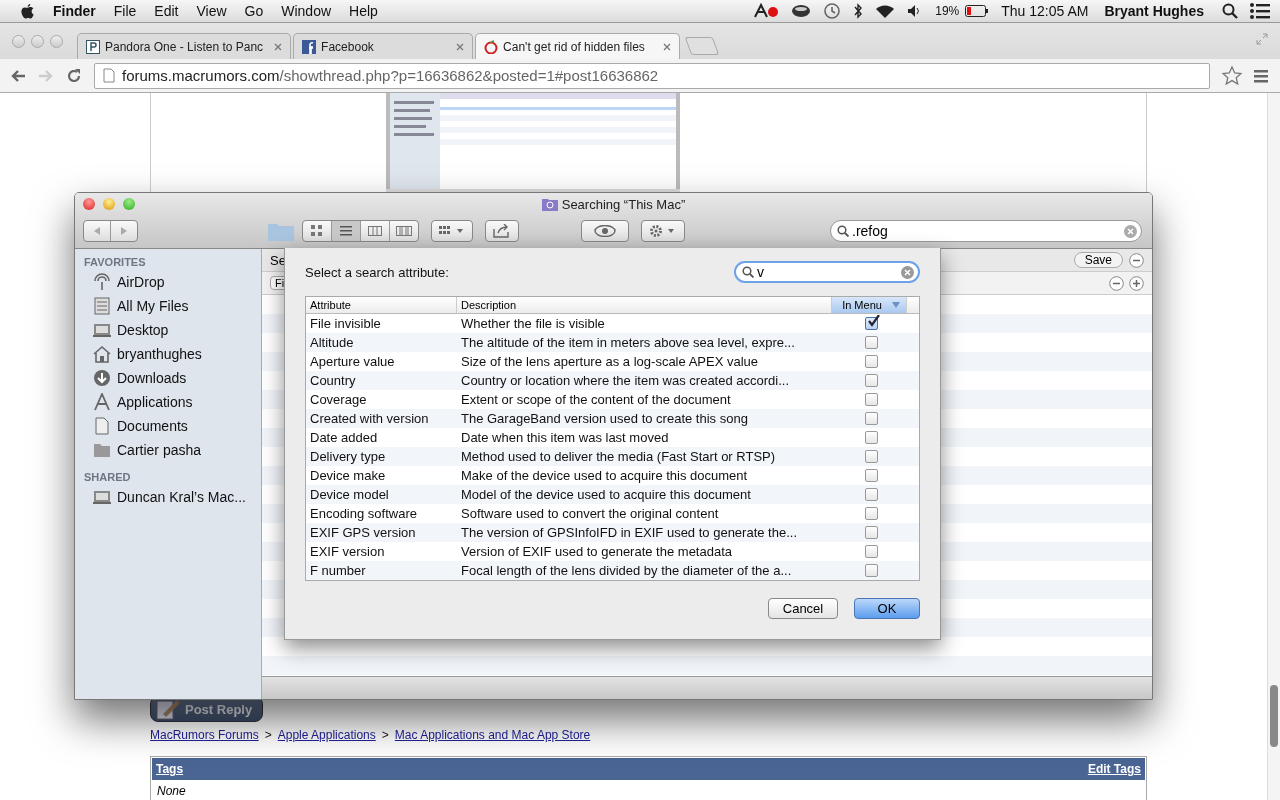 The image size is (1280, 800). I want to click on tags-link: Tags, so click(170, 769).